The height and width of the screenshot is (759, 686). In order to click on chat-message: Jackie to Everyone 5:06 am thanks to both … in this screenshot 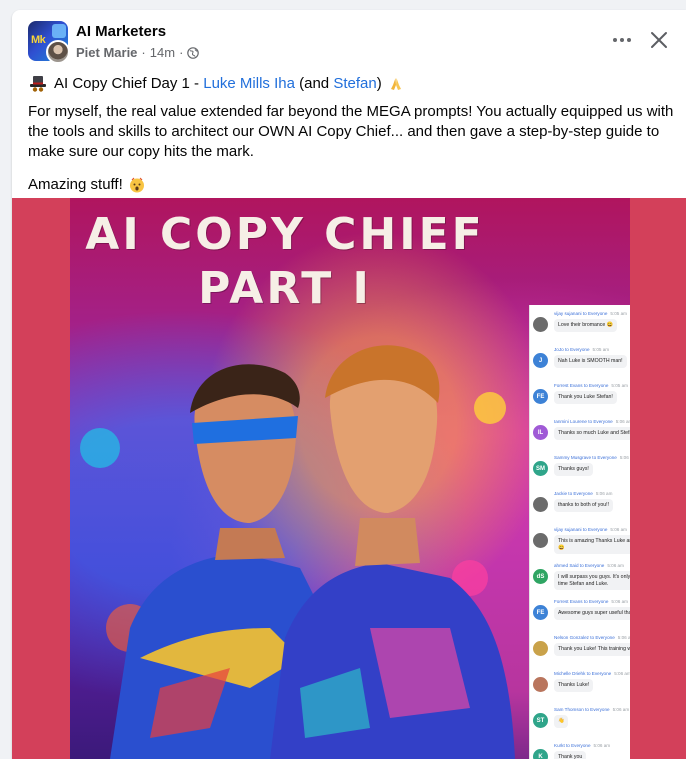, I will do `click(580, 505)`.